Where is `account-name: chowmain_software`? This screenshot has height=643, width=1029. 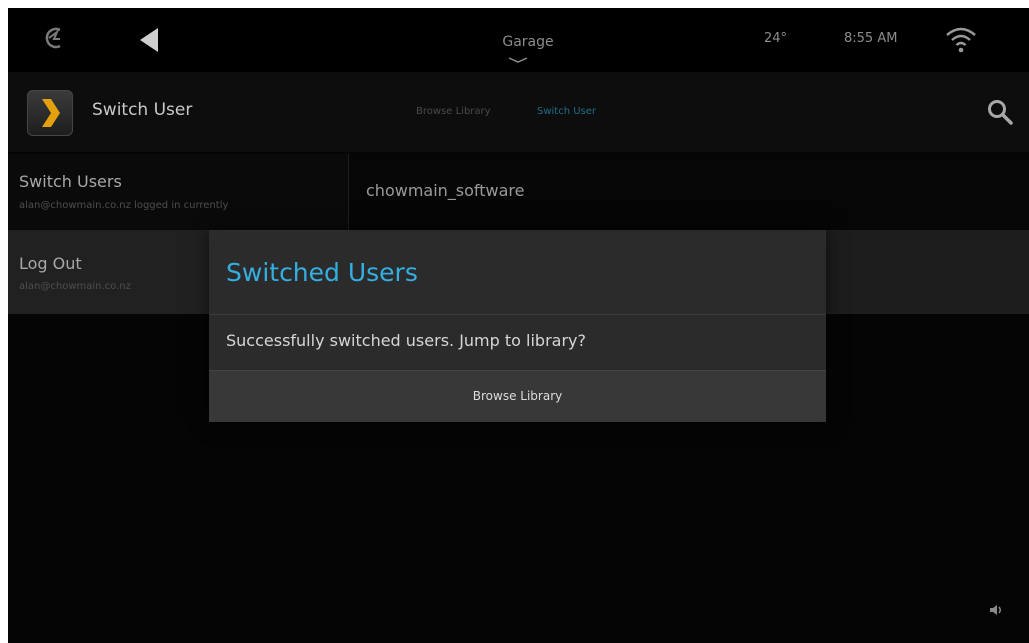 account-name: chowmain_software is located at coordinates (445, 190).